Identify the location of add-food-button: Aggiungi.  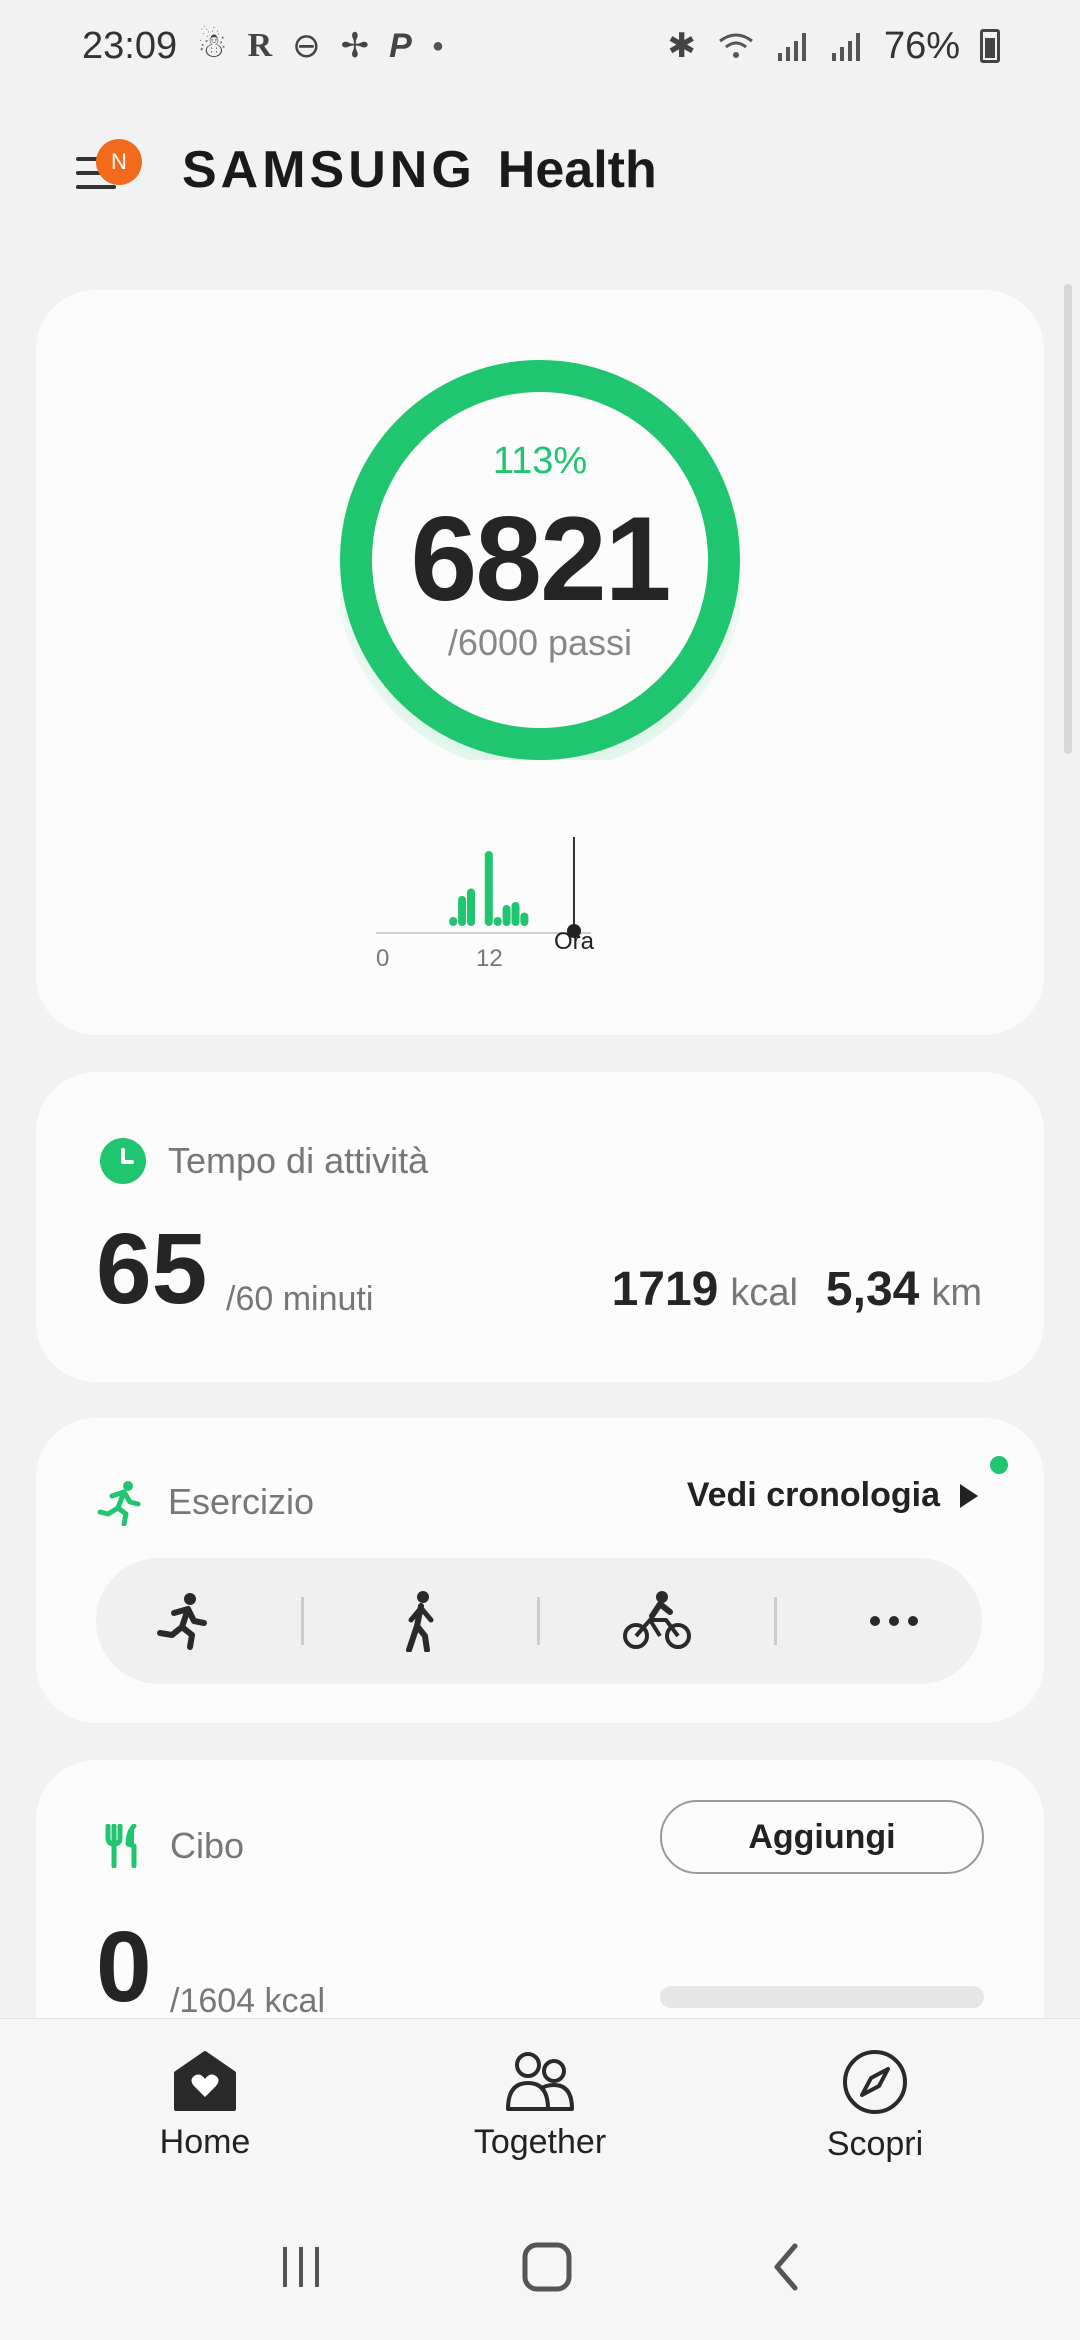
(822, 1837).